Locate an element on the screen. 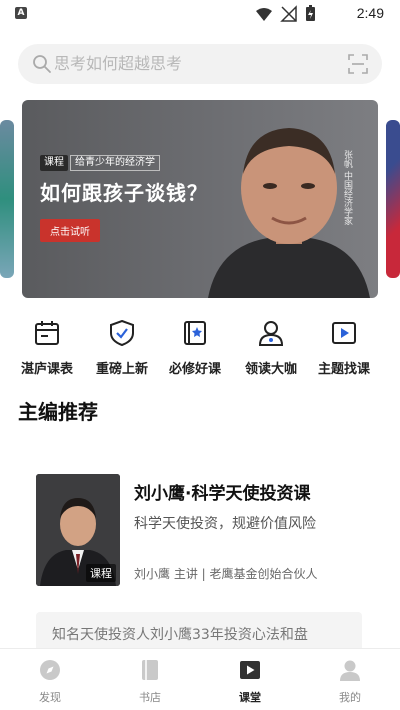 The height and width of the screenshot is (710, 400). search-bar: 思考如何超越思考 is located at coordinates (200, 64).